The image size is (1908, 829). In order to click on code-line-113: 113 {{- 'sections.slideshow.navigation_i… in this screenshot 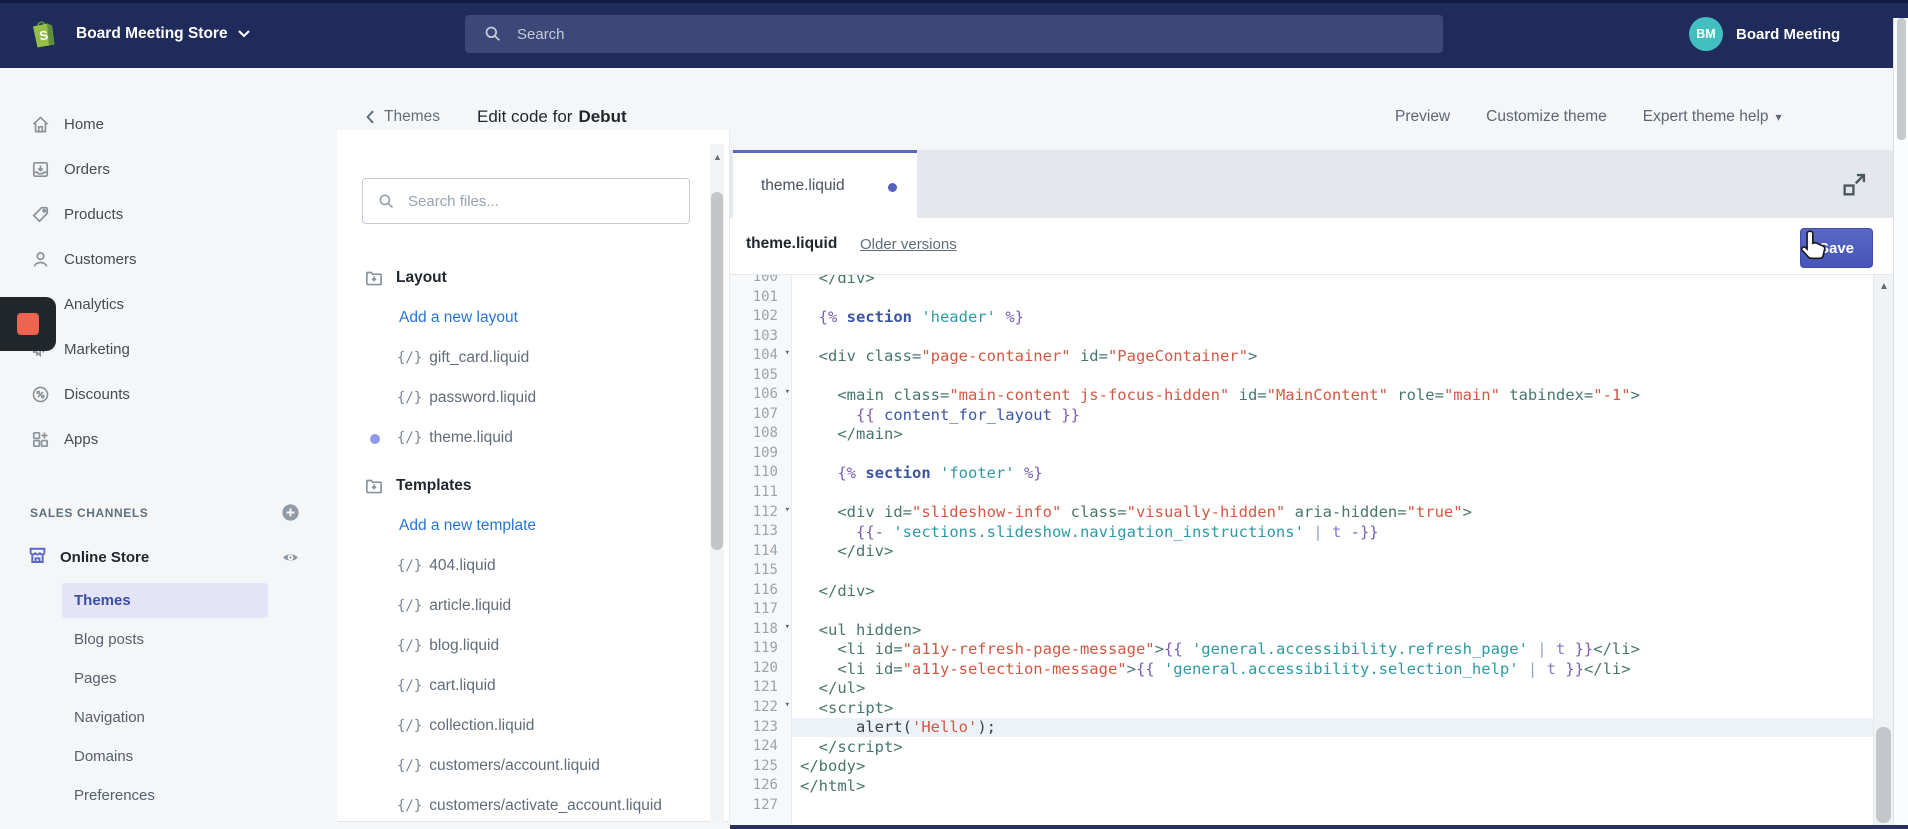, I will do `click(1301, 532)`.